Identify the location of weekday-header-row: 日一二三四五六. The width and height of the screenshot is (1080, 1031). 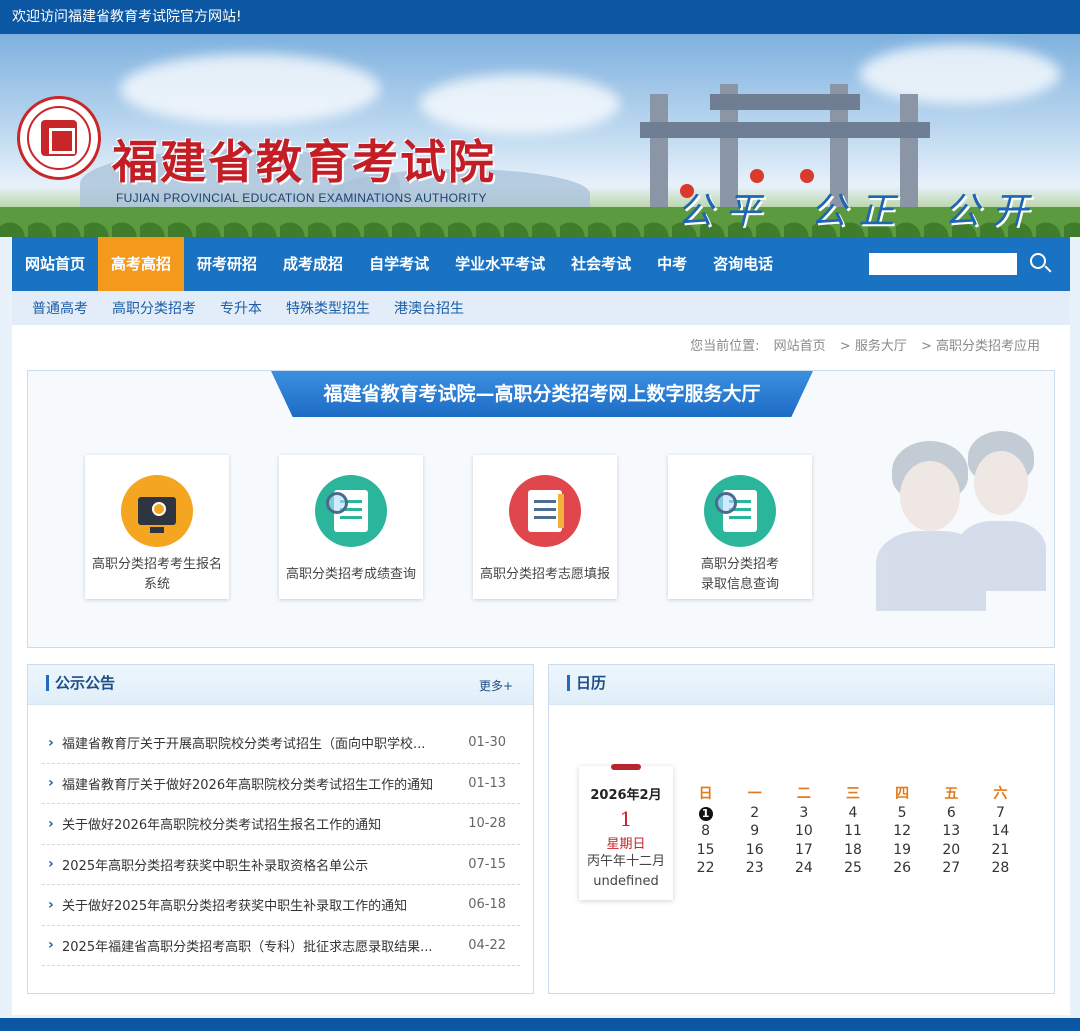
(853, 794).